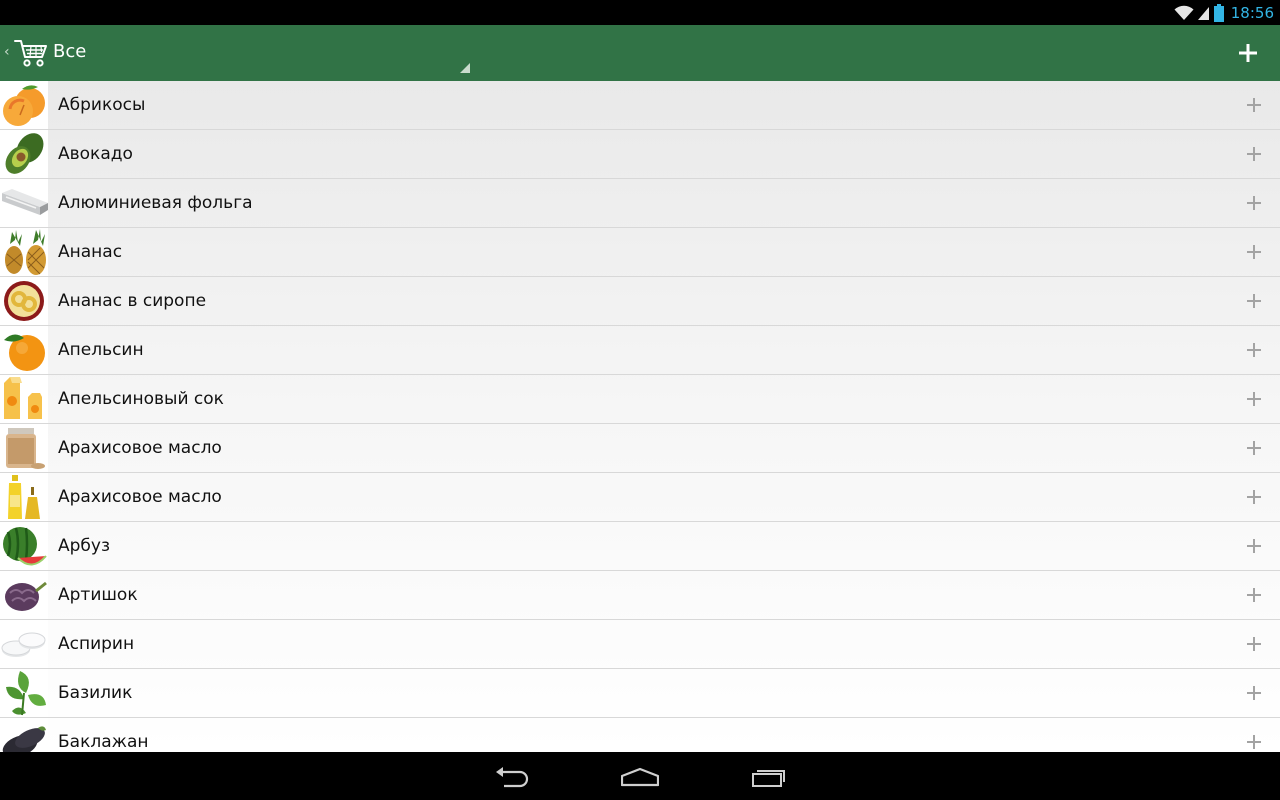 The height and width of the screenshot is (800, 1280). What do you see at coordinates (24, 154) in the screenshot?
I see `avocado-icon` at bounding box center [24, 154].